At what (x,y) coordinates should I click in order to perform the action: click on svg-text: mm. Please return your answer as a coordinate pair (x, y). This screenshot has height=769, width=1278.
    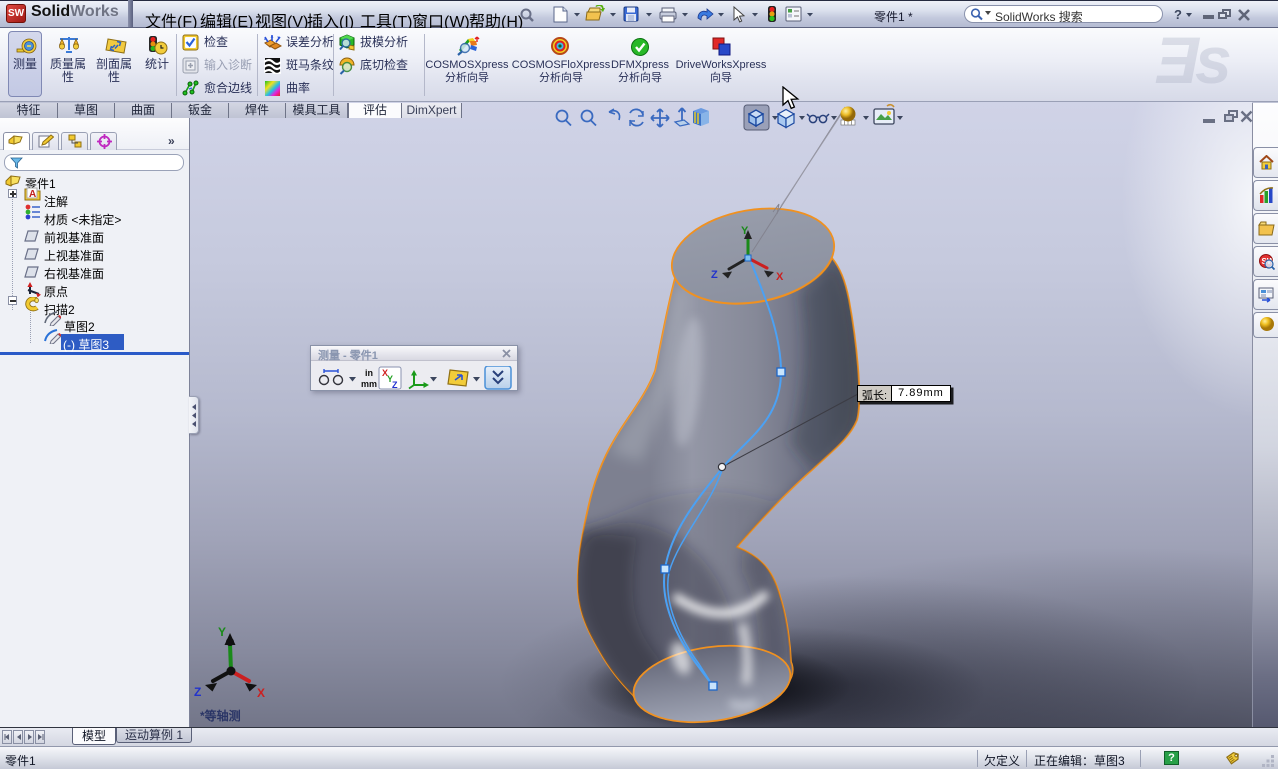
    Looking at the image, I should click on (369, 384).